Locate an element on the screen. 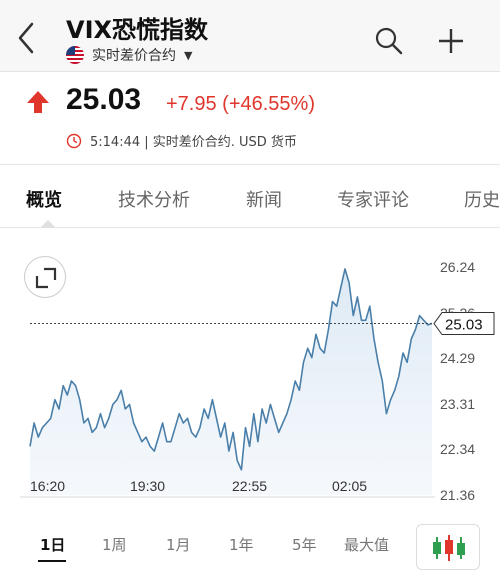 This screenshot has height=580, width=500. chevron-left-icon is located at coordinates (27, 38).